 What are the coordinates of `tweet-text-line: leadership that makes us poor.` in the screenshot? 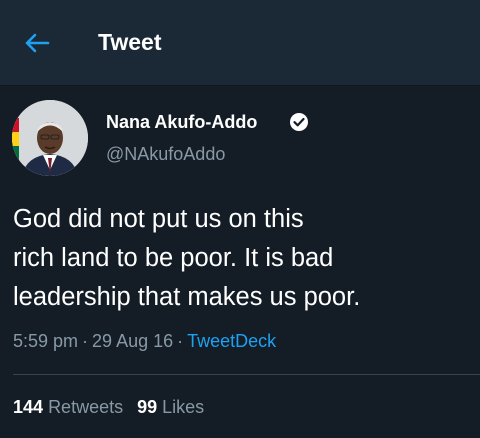 It's located at (187, 297).